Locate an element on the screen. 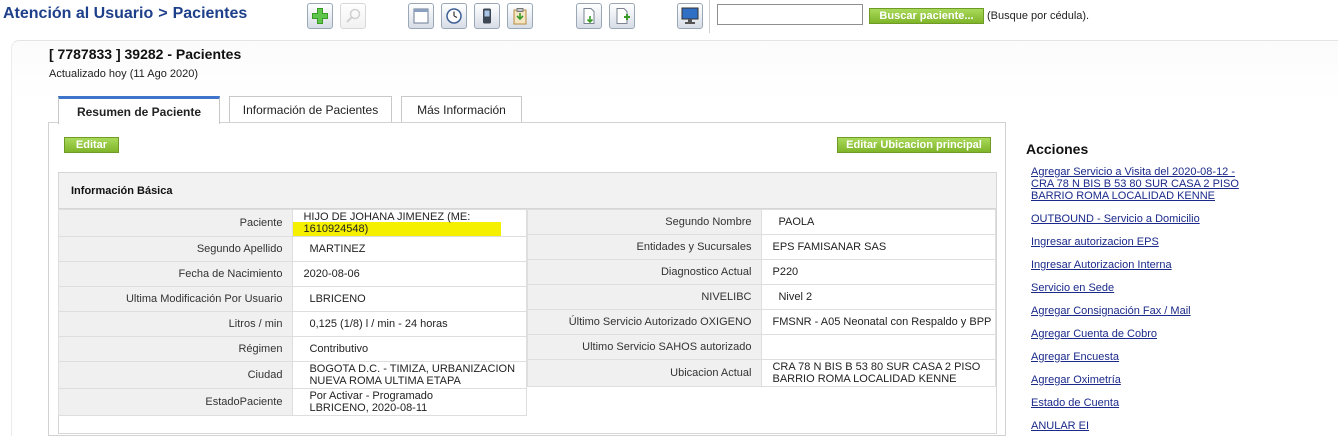 This screenshot has height=443, width=1338. window-icon is located at coordinates (421, 16).